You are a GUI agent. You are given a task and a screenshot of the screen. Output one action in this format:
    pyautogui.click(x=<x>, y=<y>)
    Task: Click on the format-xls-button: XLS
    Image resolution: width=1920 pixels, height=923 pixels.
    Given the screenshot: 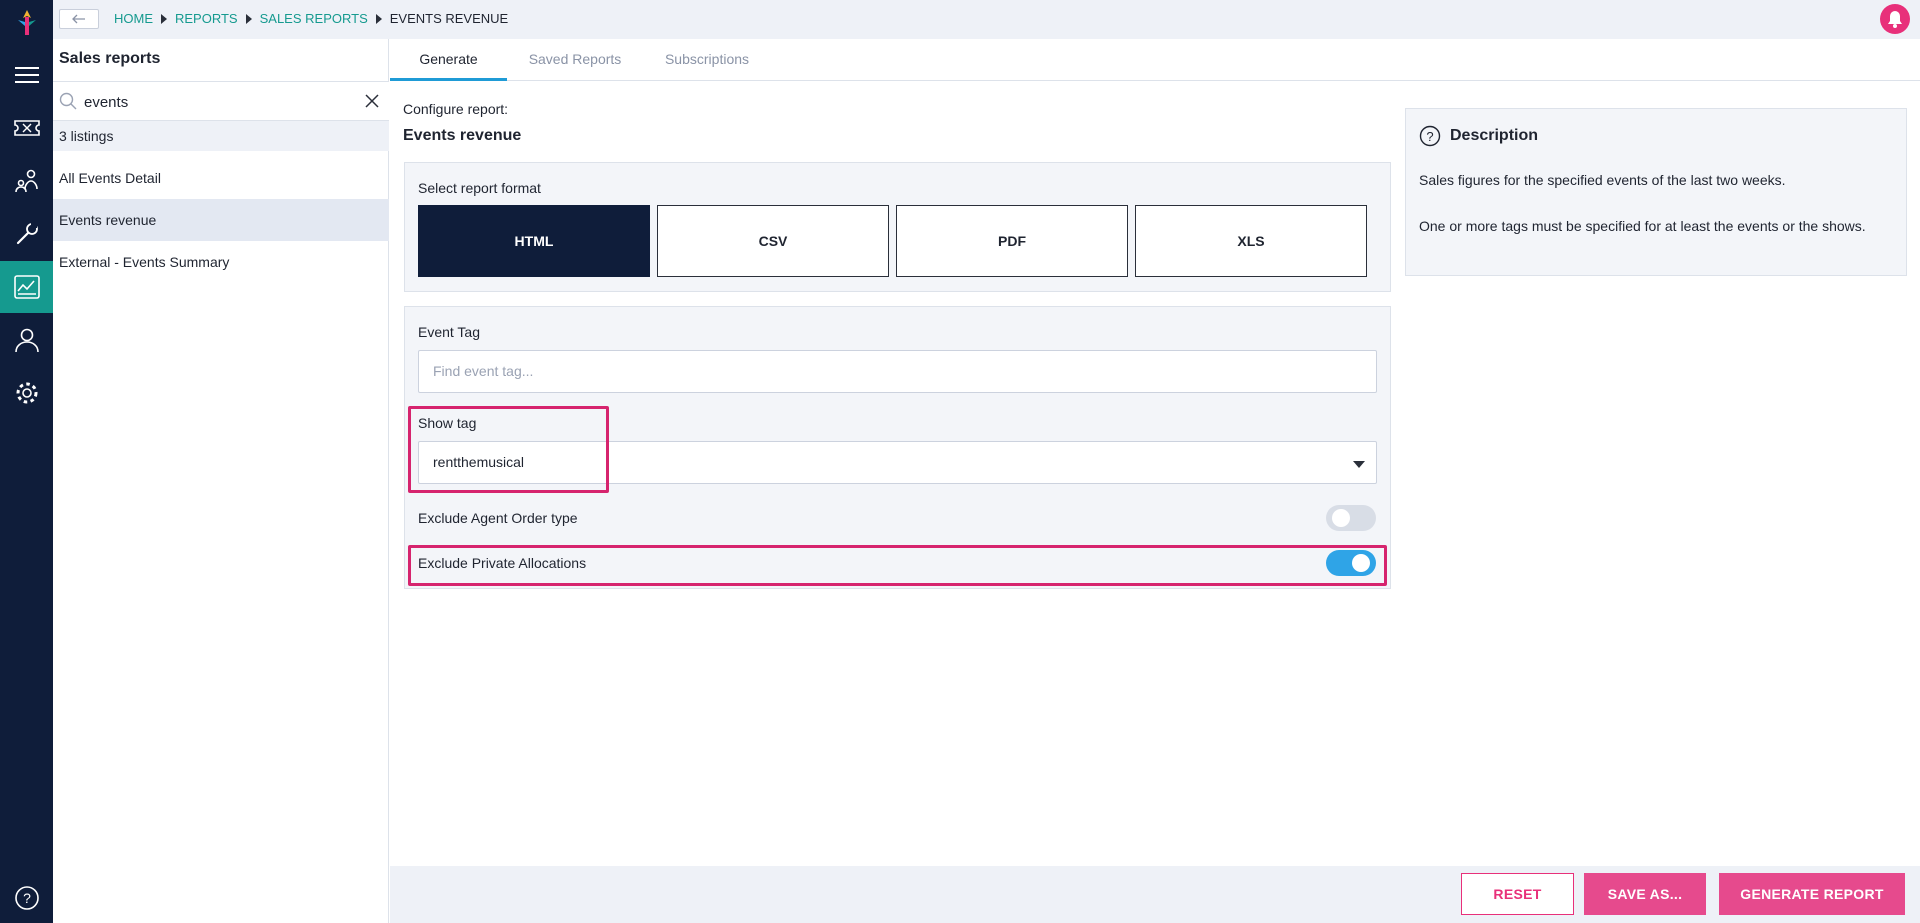 What is the action you would take?
    pyautogui.click(x=1251, y=241)
    